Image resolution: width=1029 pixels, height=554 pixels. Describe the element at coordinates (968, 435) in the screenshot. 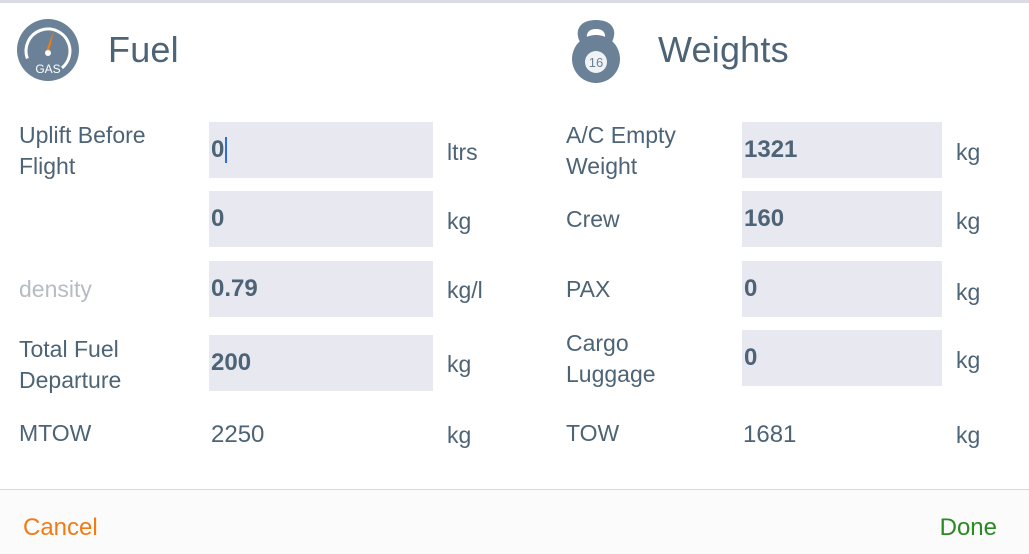

I see `tow-unit: kg` at that location.